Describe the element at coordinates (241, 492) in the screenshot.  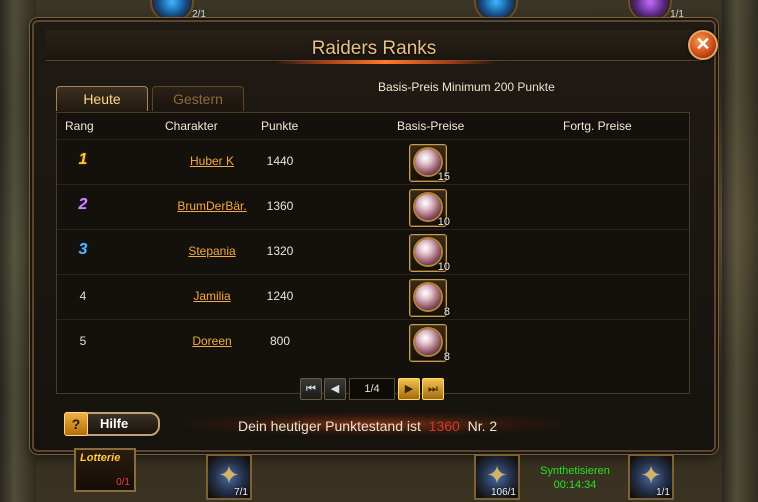
I see `slot-count: 7/1` at that location.